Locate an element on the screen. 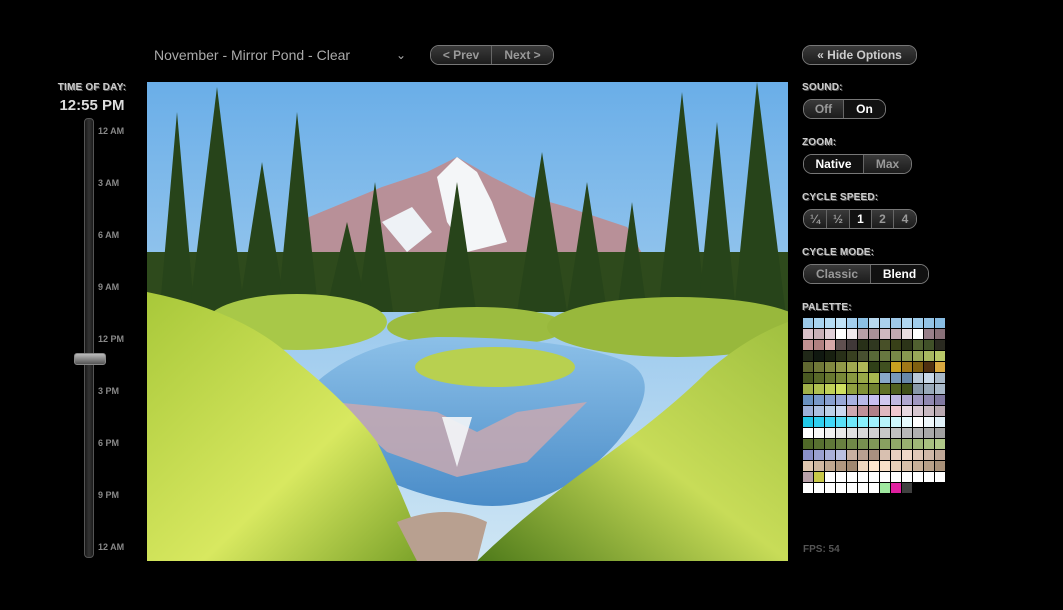 This screenshot has height=610, width=1063. cycle-speed-quarter-button: ¼ is located at coordinates (815, 219).